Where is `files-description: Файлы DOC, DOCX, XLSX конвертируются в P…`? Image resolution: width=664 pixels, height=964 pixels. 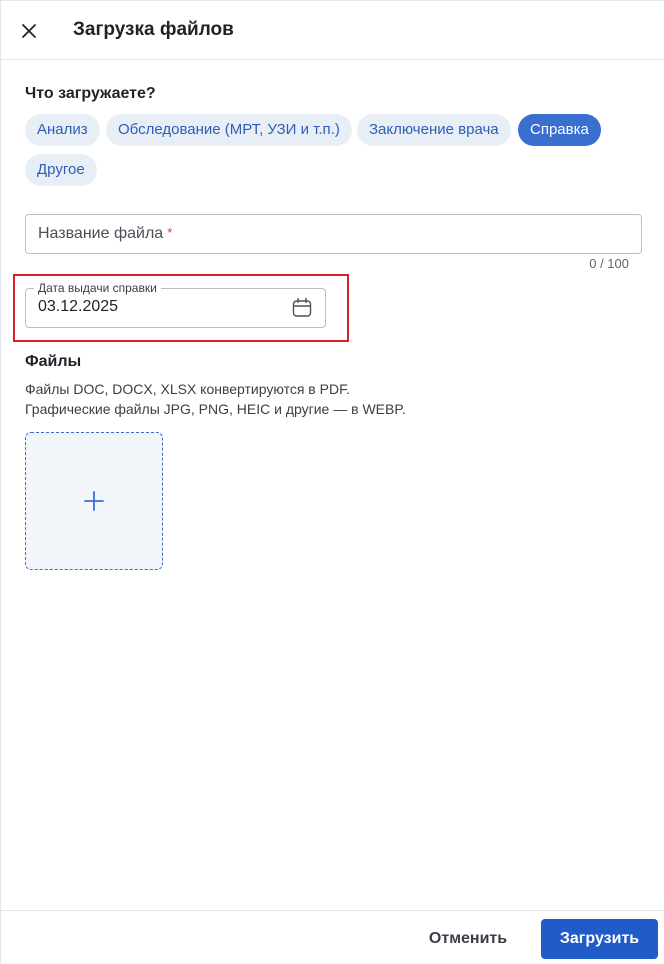 files-description: Файлы DOC, DOCX, XLSX конвертируются в P… is located at coordinates (215, 399).